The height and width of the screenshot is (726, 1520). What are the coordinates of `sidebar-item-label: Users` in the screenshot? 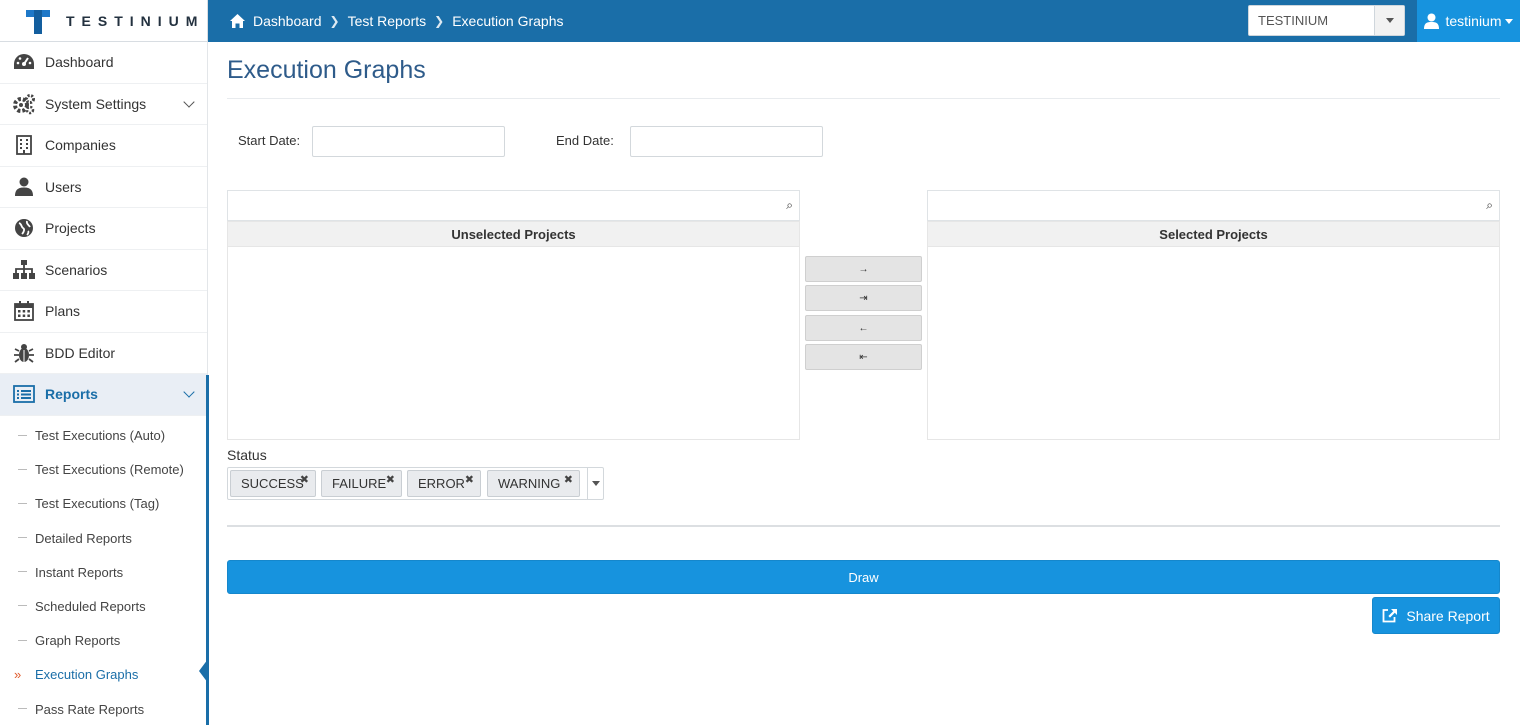 It's located at (63, 187).